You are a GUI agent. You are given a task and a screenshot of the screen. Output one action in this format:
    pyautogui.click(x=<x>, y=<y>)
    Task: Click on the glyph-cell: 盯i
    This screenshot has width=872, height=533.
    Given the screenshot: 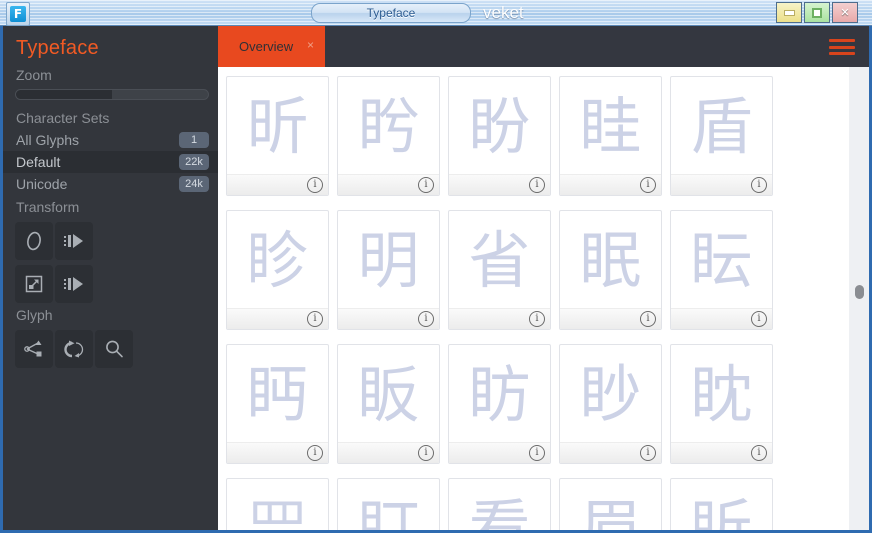 What is the action you would take?
    pyautogui.click(x=388, y=504)
    